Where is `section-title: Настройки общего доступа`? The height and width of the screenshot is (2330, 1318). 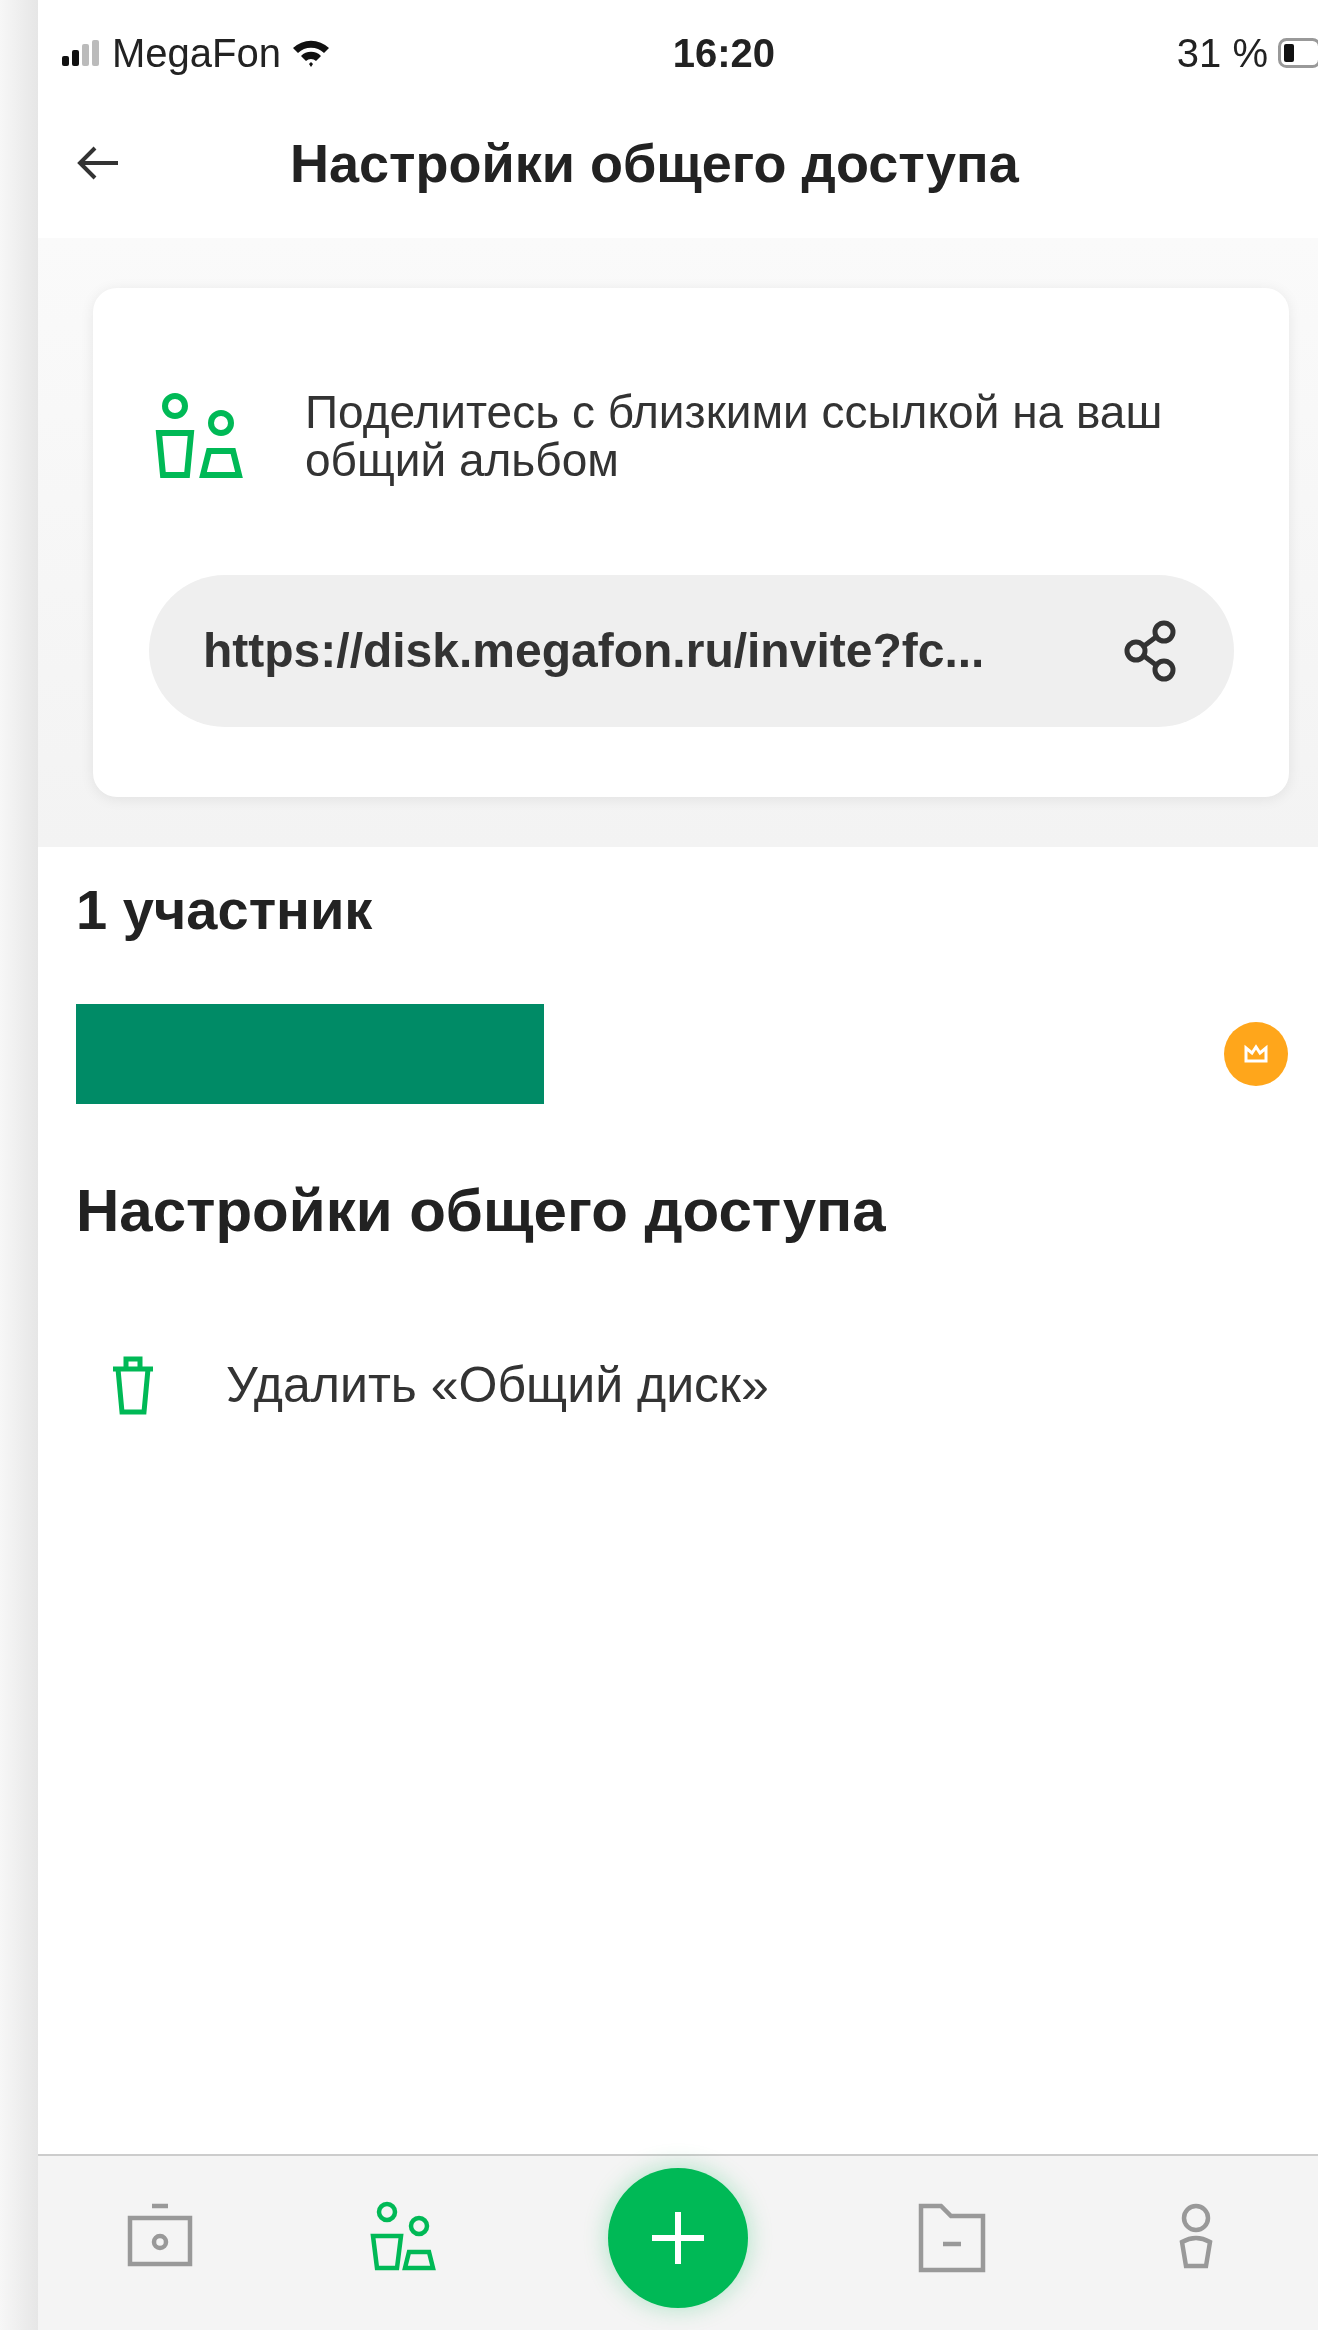 section-title: Настройки общего доступа is located at coordinates (481, 1210).